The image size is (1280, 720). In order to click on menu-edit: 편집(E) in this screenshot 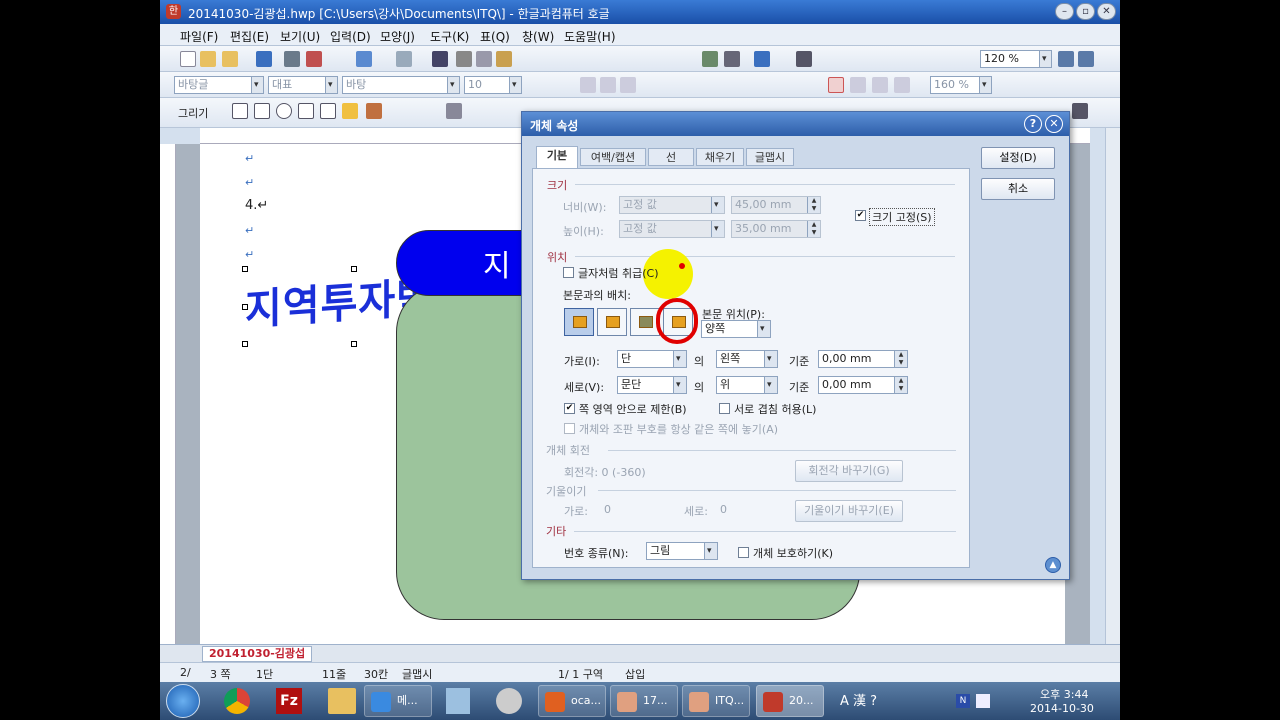, I will do `click(249, 36)`.